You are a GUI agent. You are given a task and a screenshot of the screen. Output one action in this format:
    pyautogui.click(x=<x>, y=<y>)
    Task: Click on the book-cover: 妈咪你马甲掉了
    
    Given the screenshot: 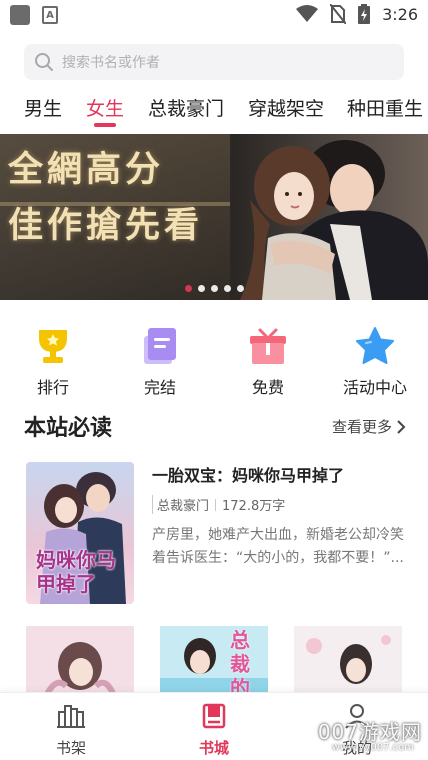 What is the action you would take?
    pyautogui.click(x=80, y=533)
    